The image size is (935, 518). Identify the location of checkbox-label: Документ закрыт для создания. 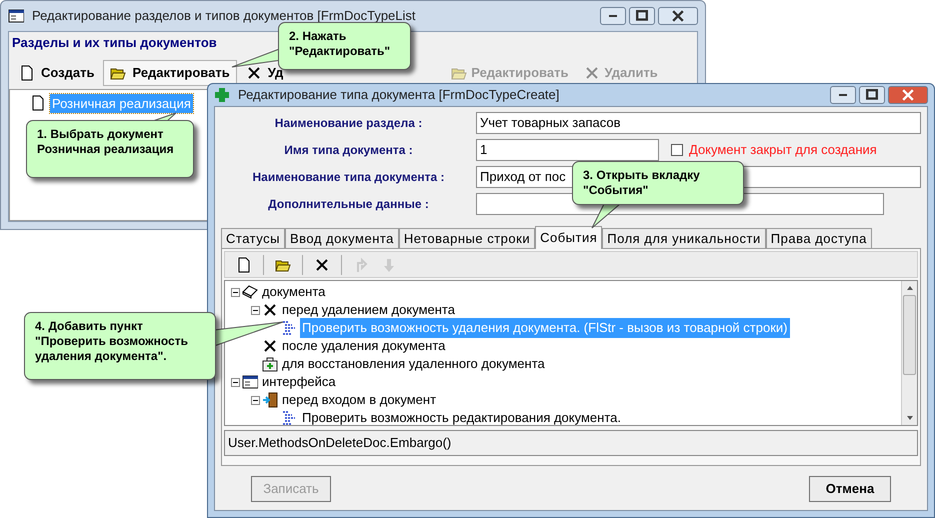
(783, 149).